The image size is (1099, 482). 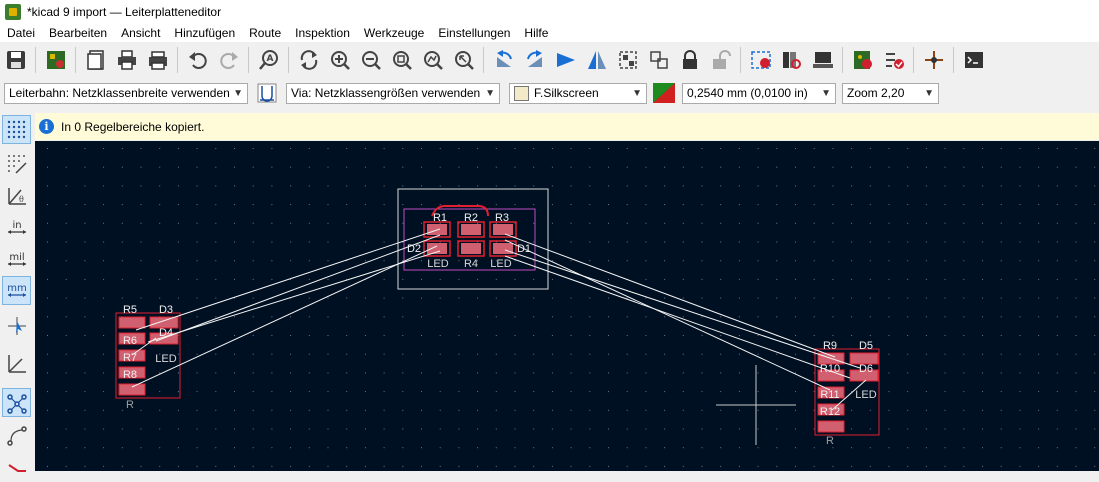 What do you see at coordinates (21, 33) in the screenshot?
I see `menu-datei: Datei` at bounding box center [21, 33].